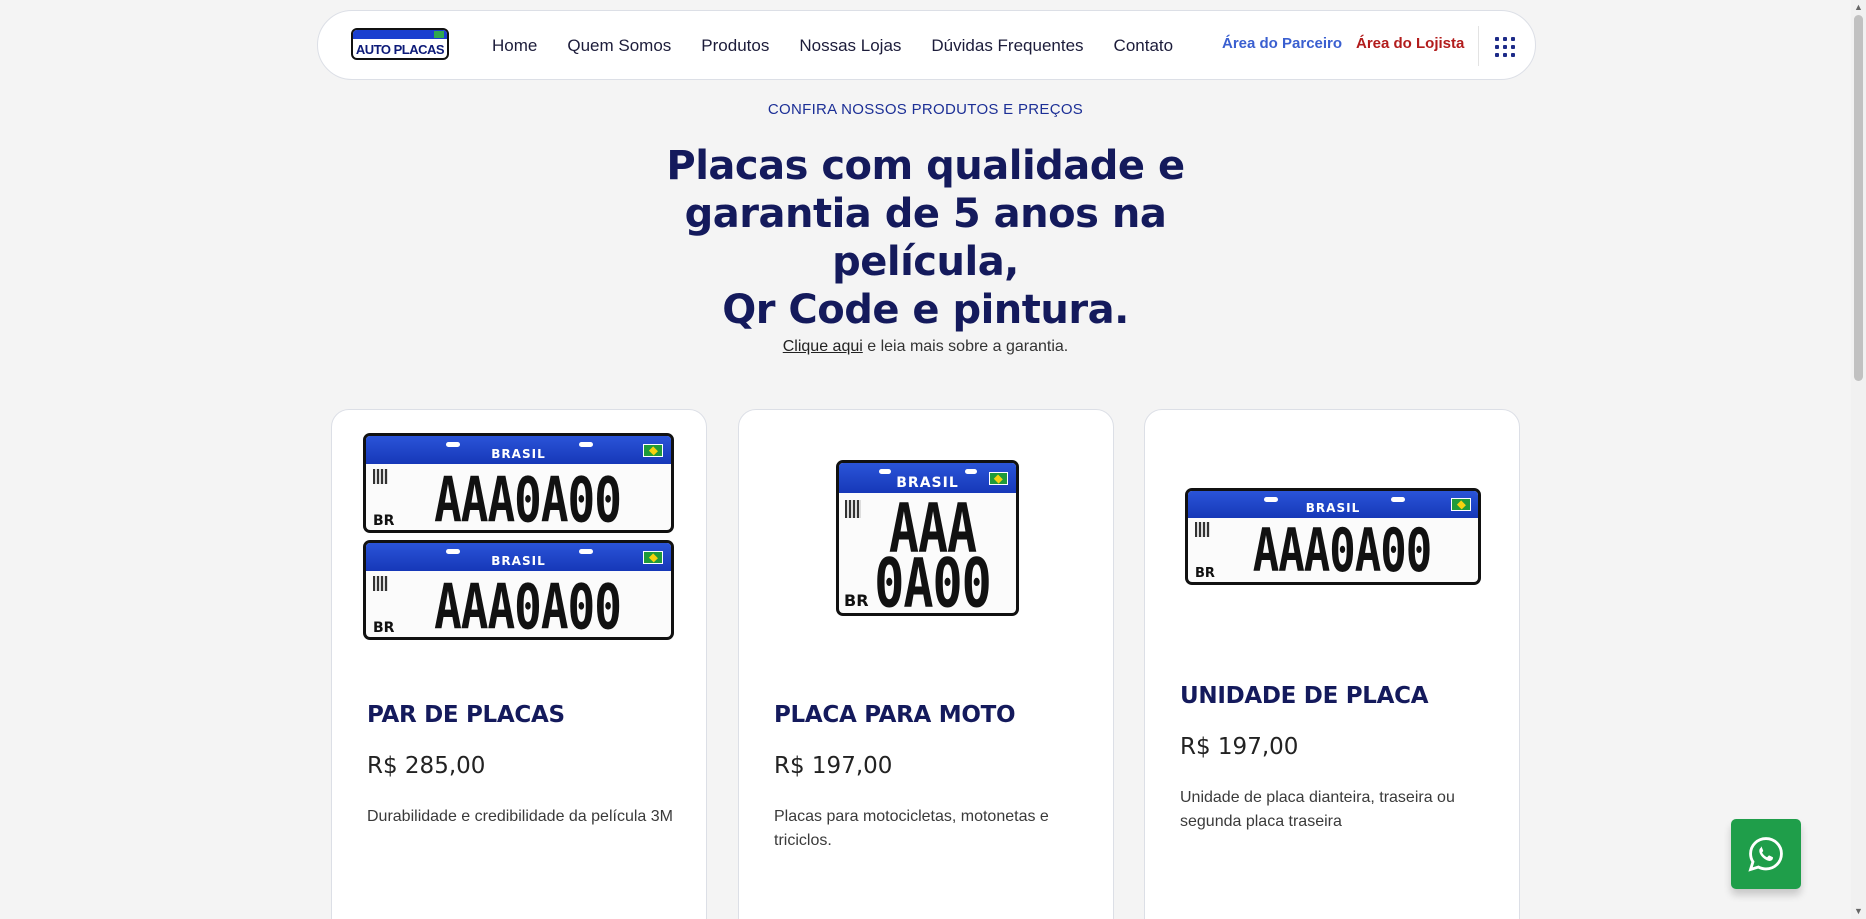 This screenshot has height=919, width=1866. What do you see at coordinates (1144, 46) in the screenshot?
I see `nav-contato: Contato` at bounding box center [1144, 46].